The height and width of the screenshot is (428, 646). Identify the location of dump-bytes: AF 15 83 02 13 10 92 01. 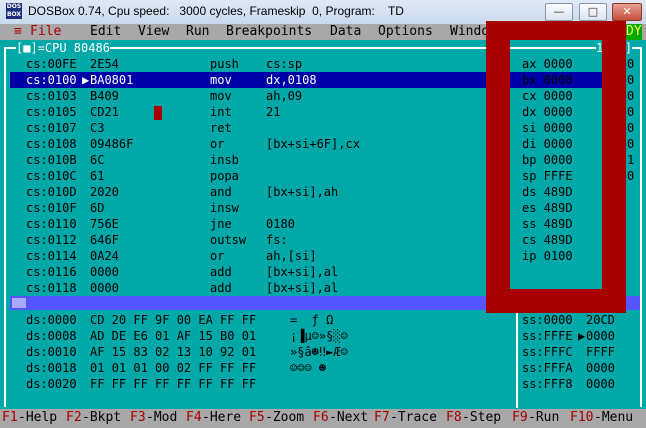
(173, 352).